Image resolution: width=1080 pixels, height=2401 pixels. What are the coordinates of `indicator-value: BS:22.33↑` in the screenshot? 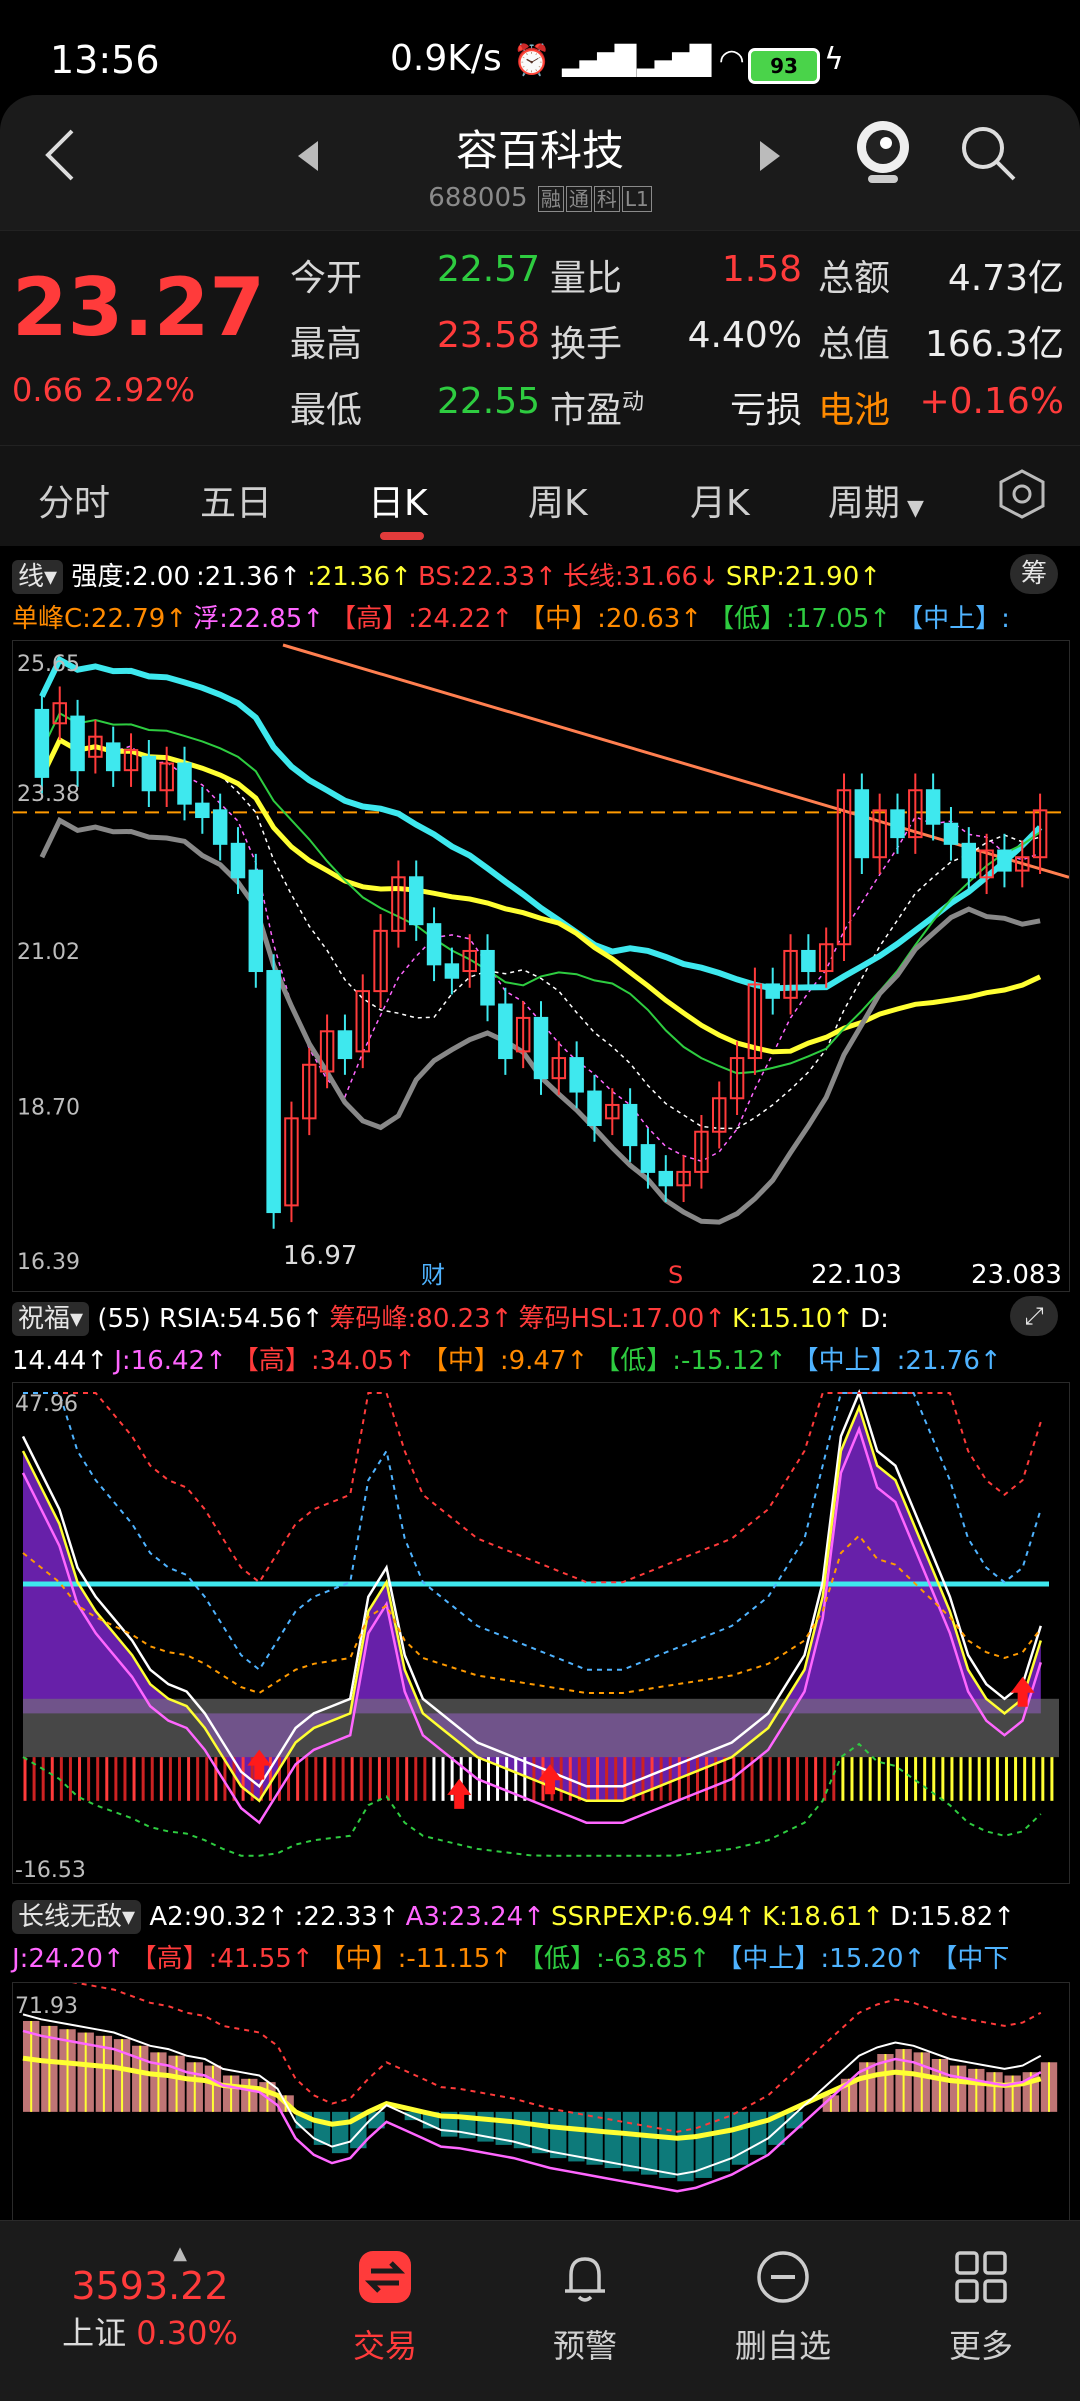 It's located at (487, 577).